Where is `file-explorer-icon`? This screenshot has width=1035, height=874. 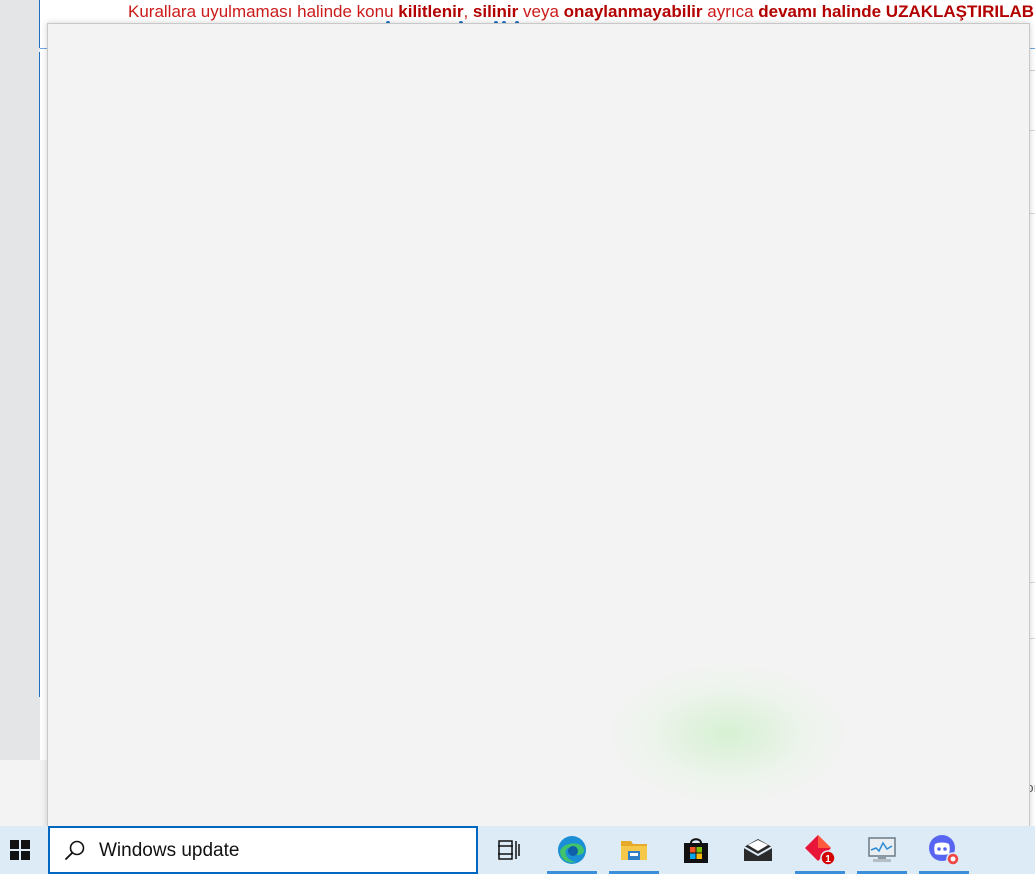 file-explorer-icon is located at coordinates (634, 850).